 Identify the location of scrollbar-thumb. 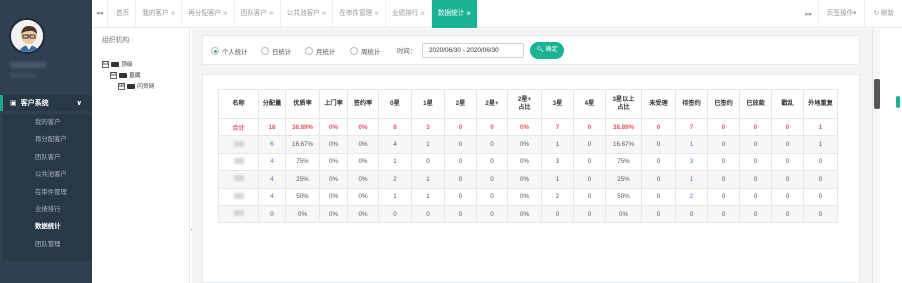
(877, 94).